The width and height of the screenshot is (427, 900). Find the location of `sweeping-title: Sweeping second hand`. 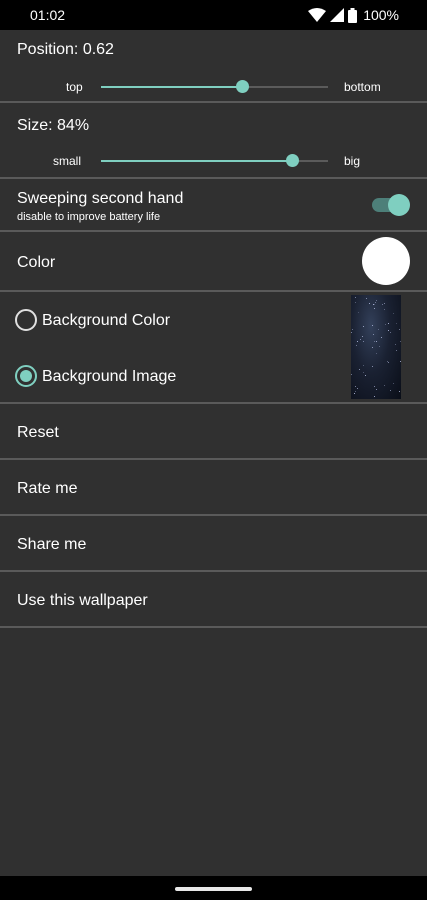

sweeping-title: Sweeping second hand is located at coordinates (100, 198).